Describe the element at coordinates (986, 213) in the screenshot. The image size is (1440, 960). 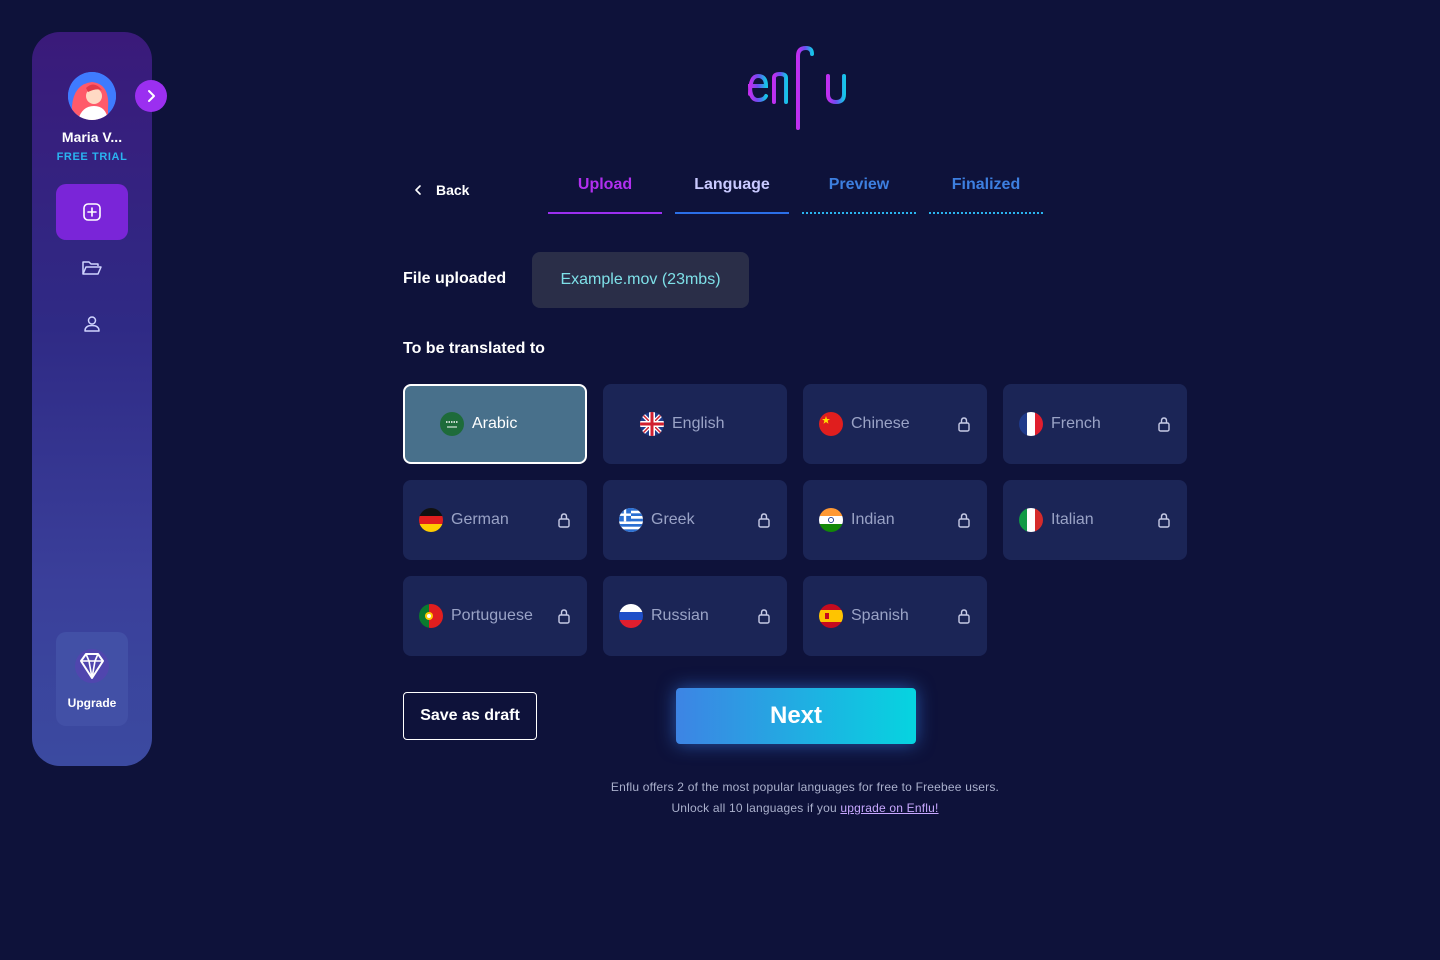
I see `tab-finalized-underline` at that location.